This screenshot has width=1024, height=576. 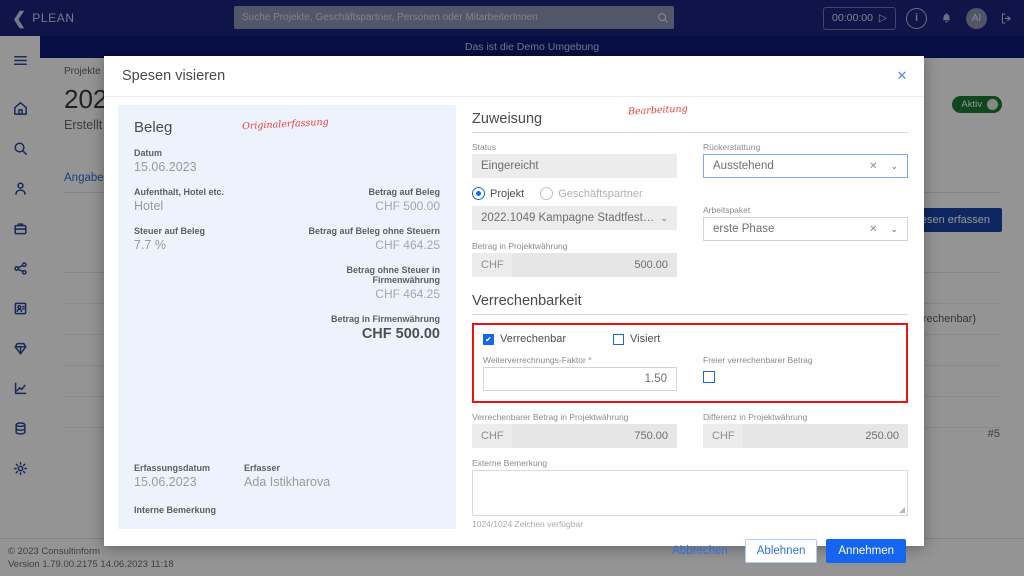 What do you see at coordinates (732, 147) in the screenshot?
I see `rueckerstattung-label: Rückerstattung` at bounding box center [732, 147].